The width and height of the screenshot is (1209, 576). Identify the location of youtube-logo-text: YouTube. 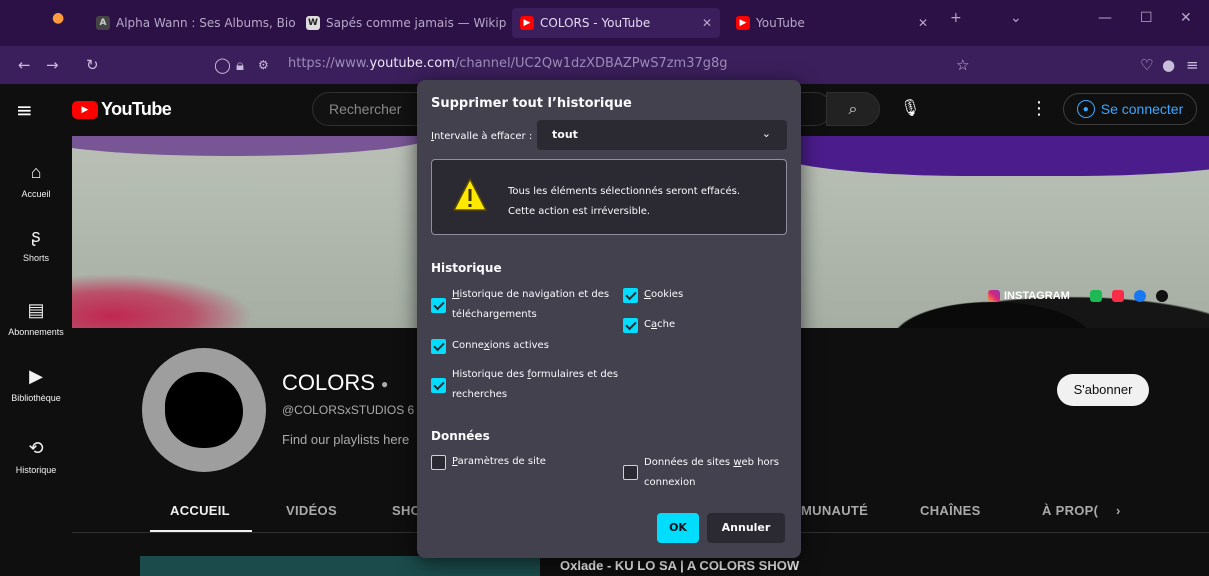
(136, 109).